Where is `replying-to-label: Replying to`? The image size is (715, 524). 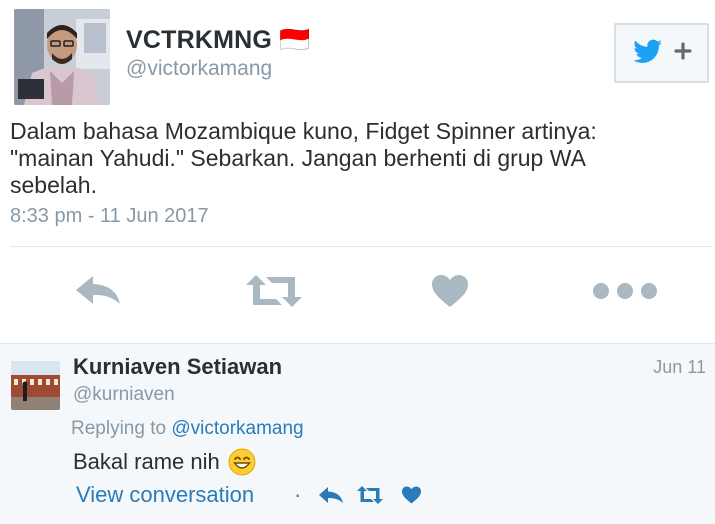
replying-to-label: Replying to is located at coordinates (119, 428).